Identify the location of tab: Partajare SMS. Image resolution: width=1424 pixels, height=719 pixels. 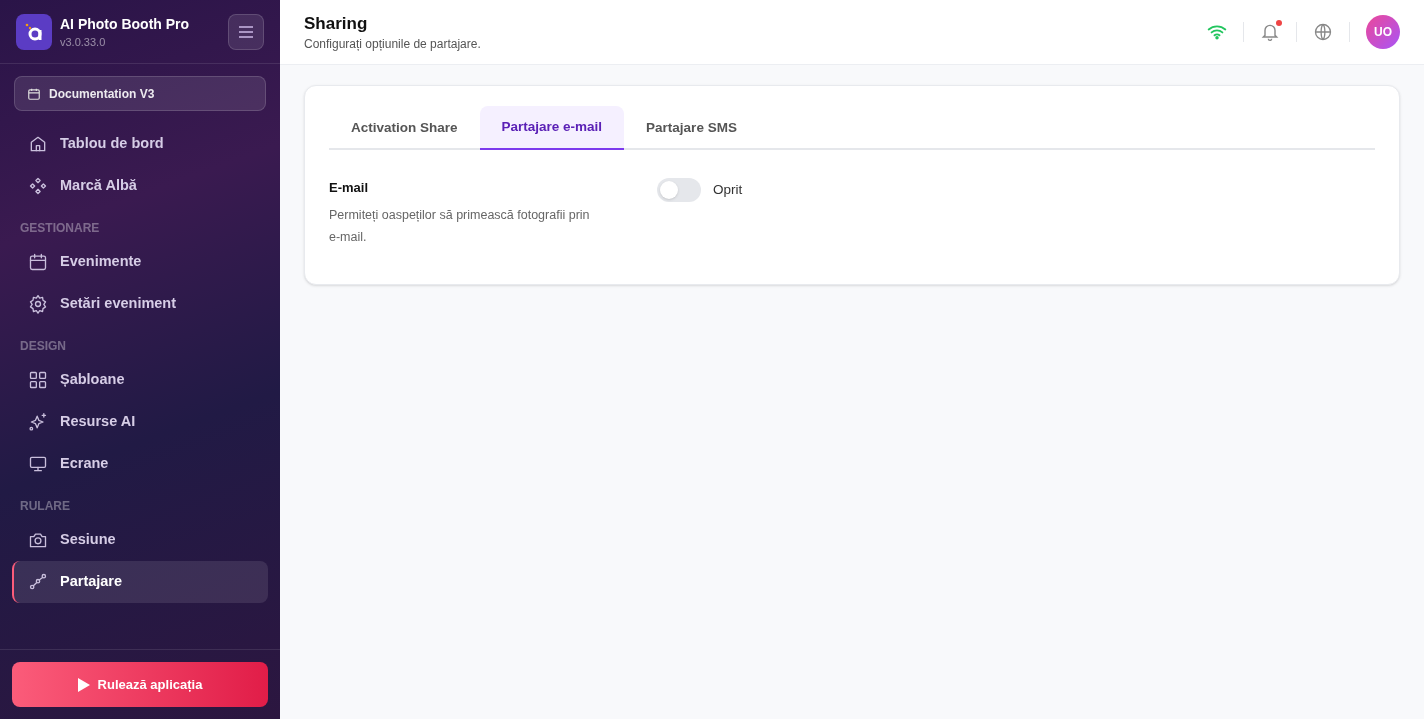
(691, 128).